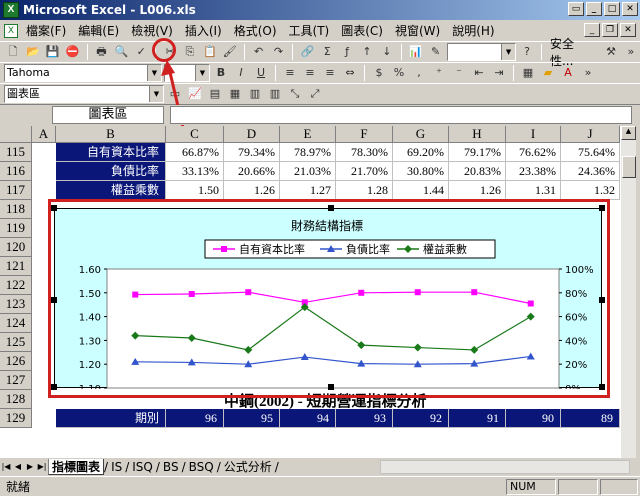  I want to click on italic-button: I, so click(241, 73).